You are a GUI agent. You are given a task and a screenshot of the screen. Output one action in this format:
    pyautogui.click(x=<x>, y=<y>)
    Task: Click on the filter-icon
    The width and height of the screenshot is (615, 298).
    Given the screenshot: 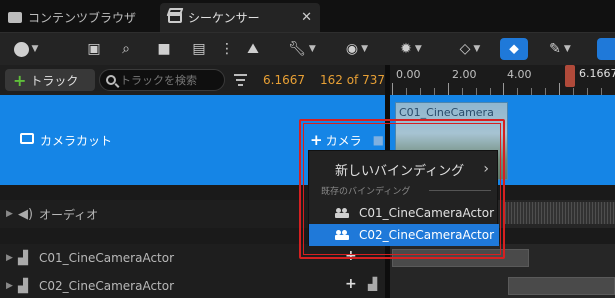 What is the action you would take?
    pyautogui.click(x=240, y=81)
    